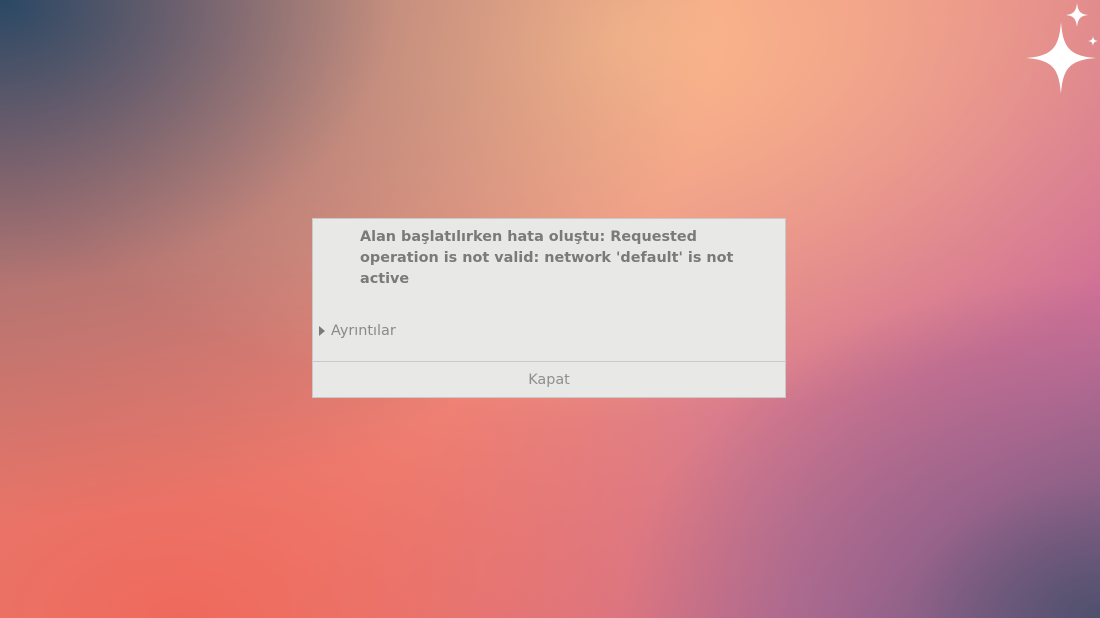 The width and height of the screenshot is (1100, 618). Describe the element at coordinates (1093, 41) in the screenshot. I see `tiny-sparkle-icon` at that location.